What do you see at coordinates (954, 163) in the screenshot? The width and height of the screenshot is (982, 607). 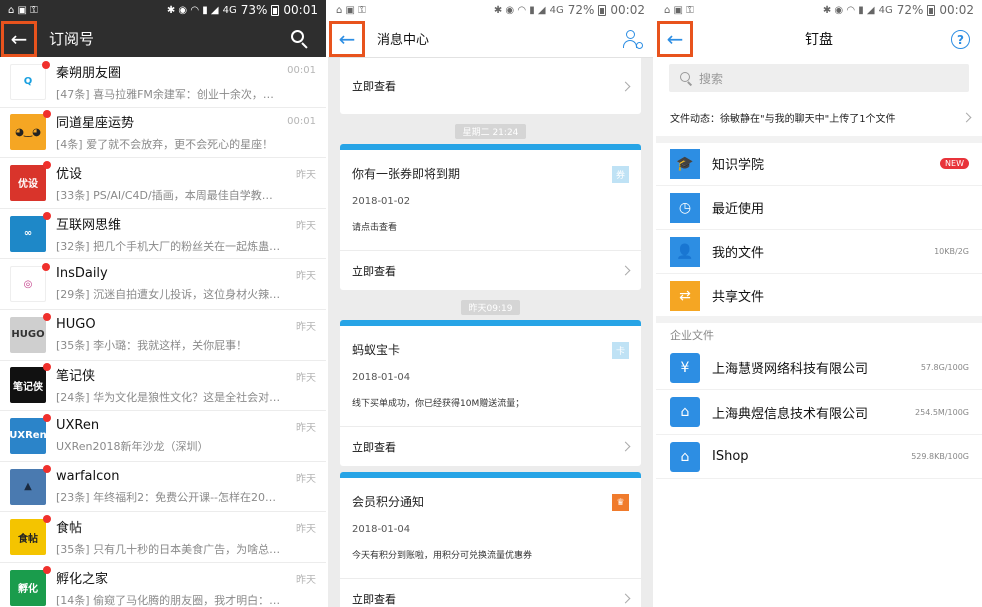 I see `new-badge: NEW` at bounding box center [954, 163].